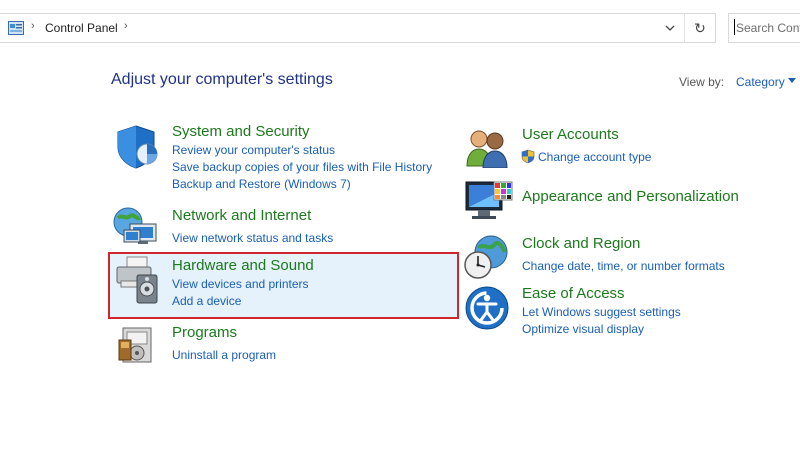 The image size is (800, 450). I want to click on optimize-visual-display-link: Optimize visual display, so click(583, 329).